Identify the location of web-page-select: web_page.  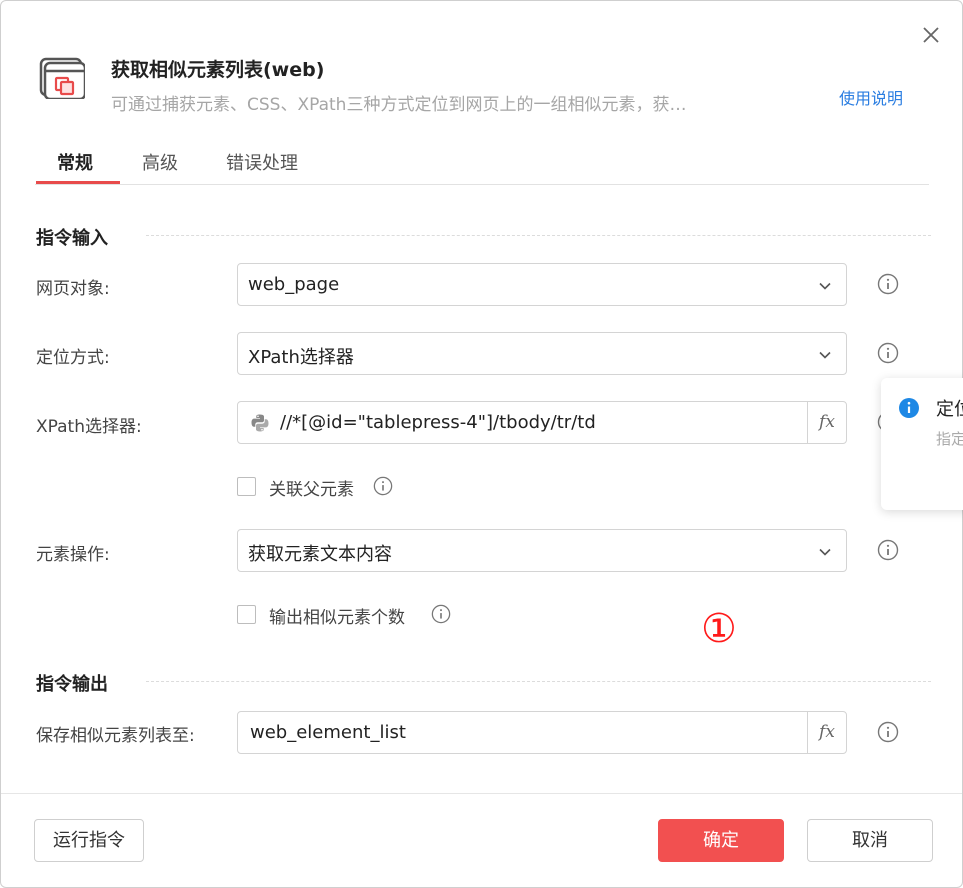
(542, 284).